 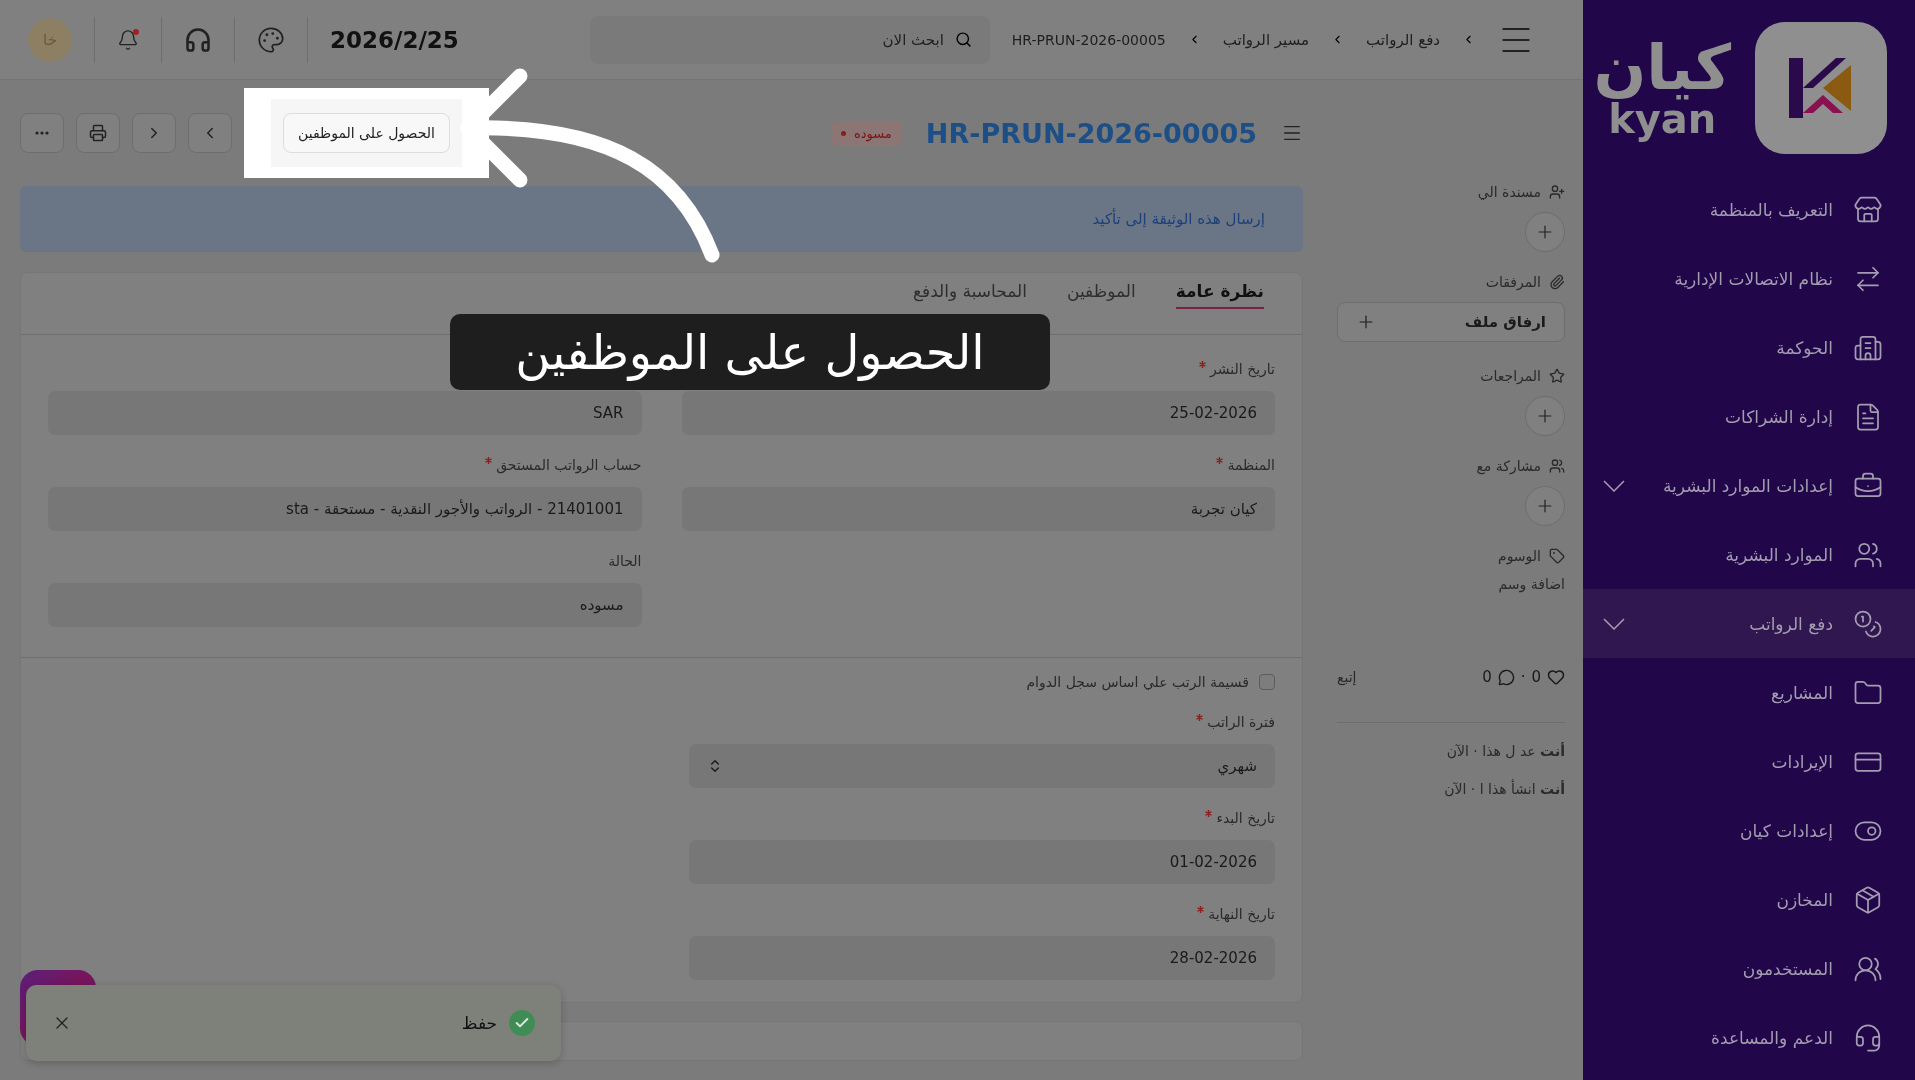 I want to click on sidebar-item: المخازن, so click(x=1749, y=899).